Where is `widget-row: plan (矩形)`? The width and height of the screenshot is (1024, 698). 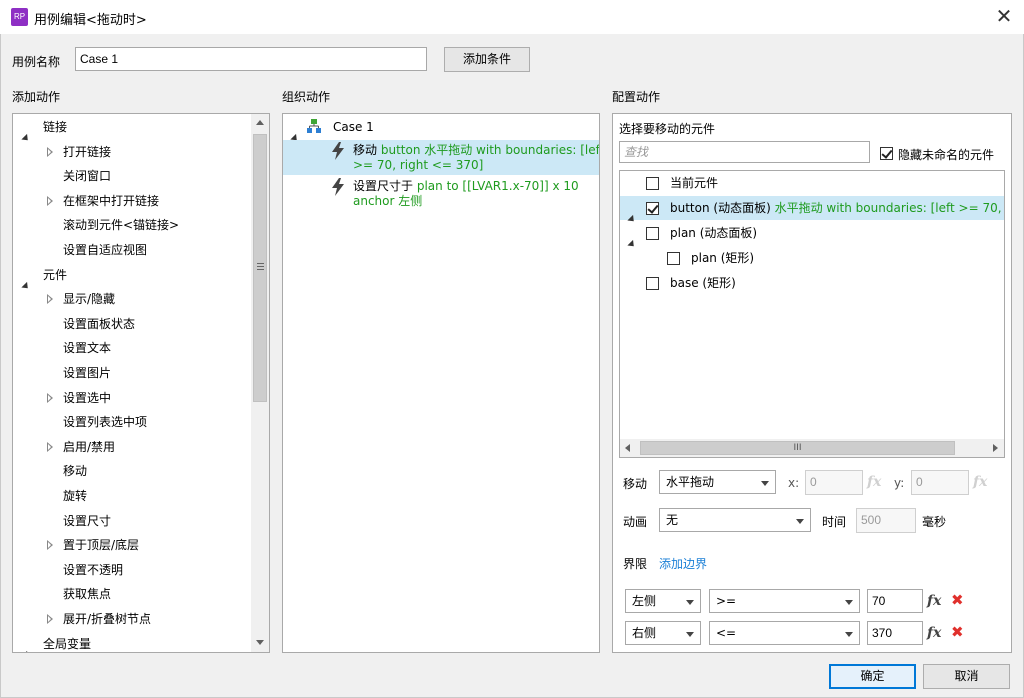
widget-row: plan (矩形) is located at coordinates (812, 258).